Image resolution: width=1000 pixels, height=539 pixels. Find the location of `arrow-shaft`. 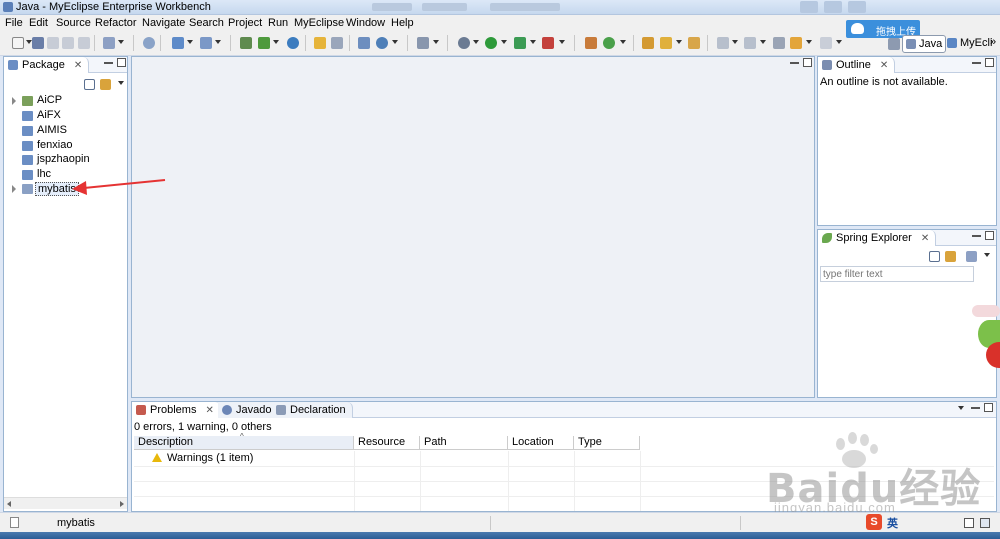

arrow-shaft is located at coordinates (124, 184).